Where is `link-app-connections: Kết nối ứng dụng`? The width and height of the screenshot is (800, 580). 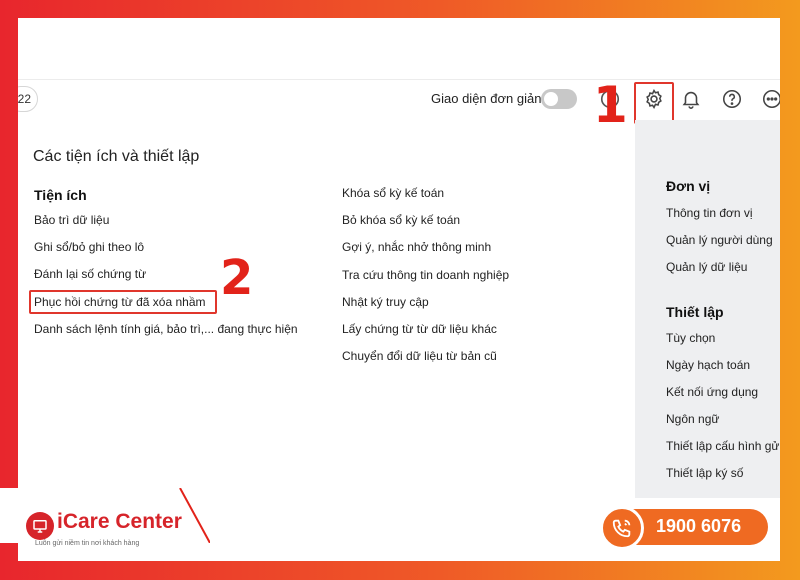
link-app-connections: Kết nối ứng dụng is located at coordinates (712, 392).